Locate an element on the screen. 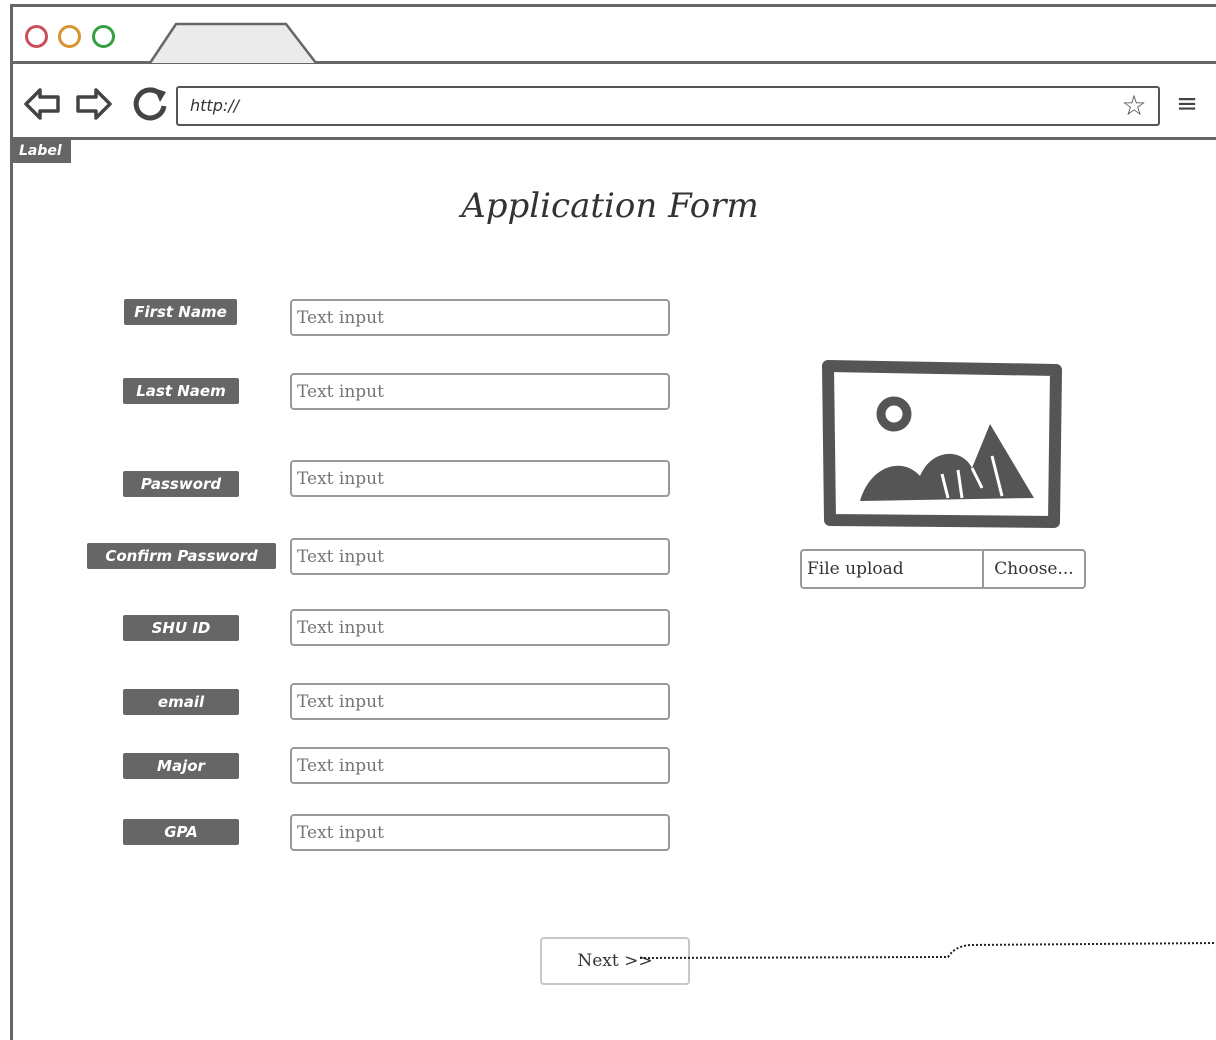  file-upload-text: File upload is located at coordinates (893, 569).